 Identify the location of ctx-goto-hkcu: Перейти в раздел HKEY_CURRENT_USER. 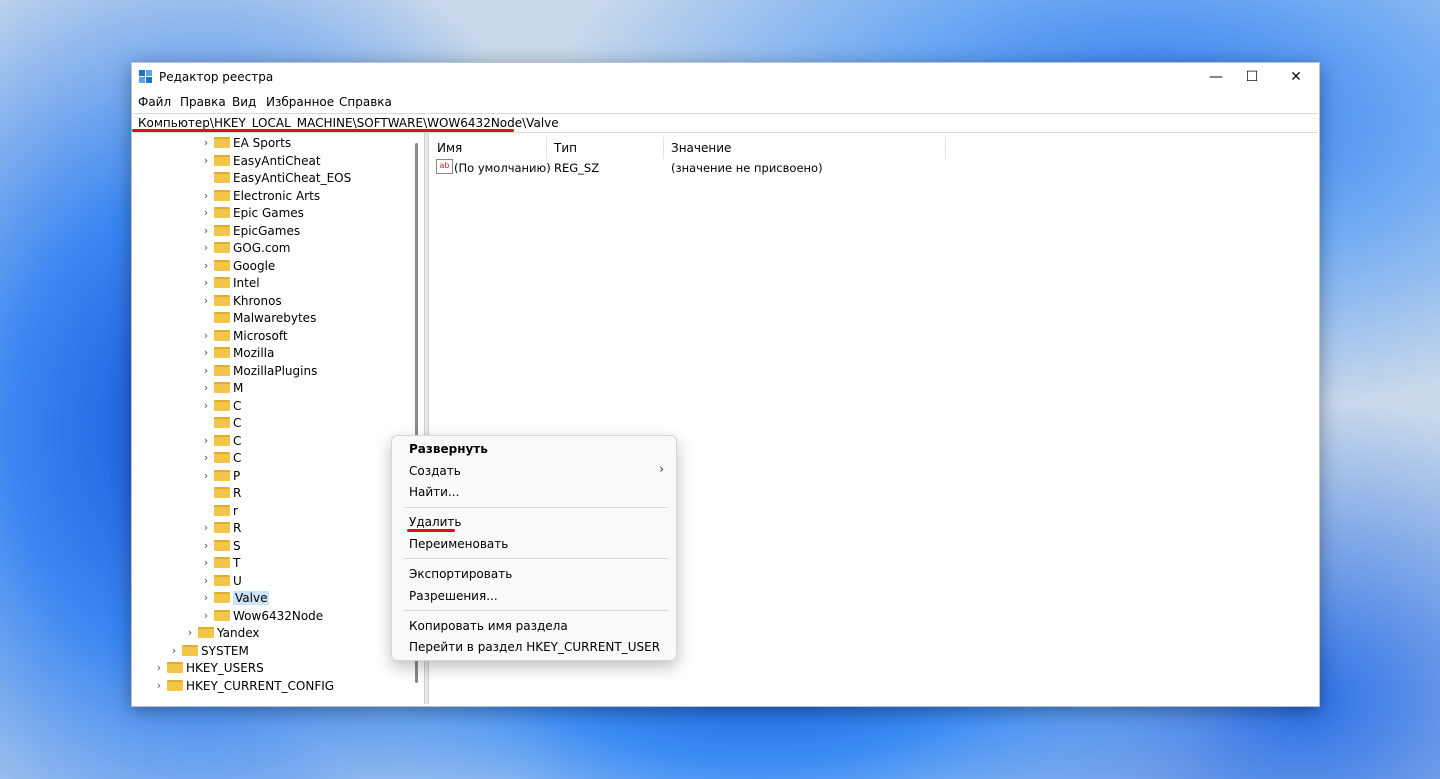
(534, 647).